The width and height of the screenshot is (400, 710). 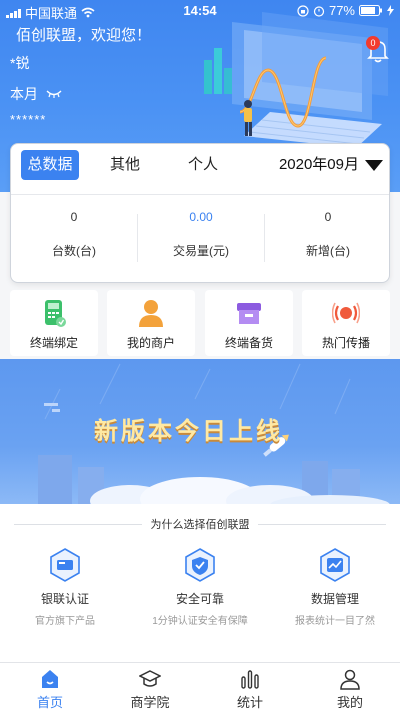 I want to click on username: *锐, so click(x=20, y=63).